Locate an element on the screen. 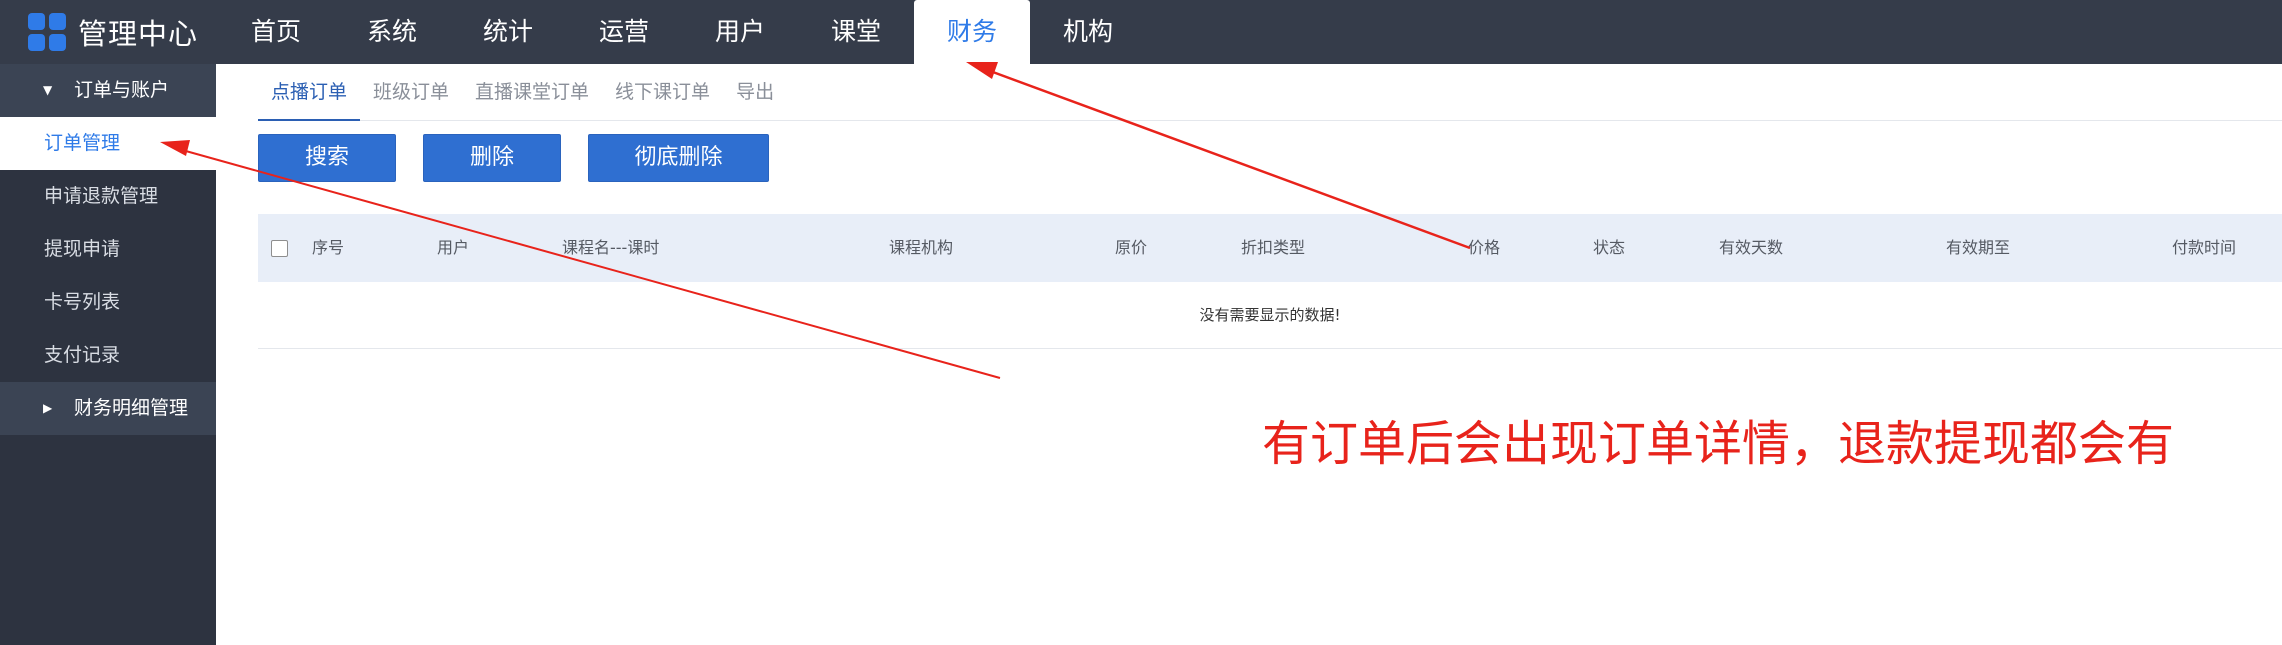  select-all-checkbox is located at coordinates (279, 248).